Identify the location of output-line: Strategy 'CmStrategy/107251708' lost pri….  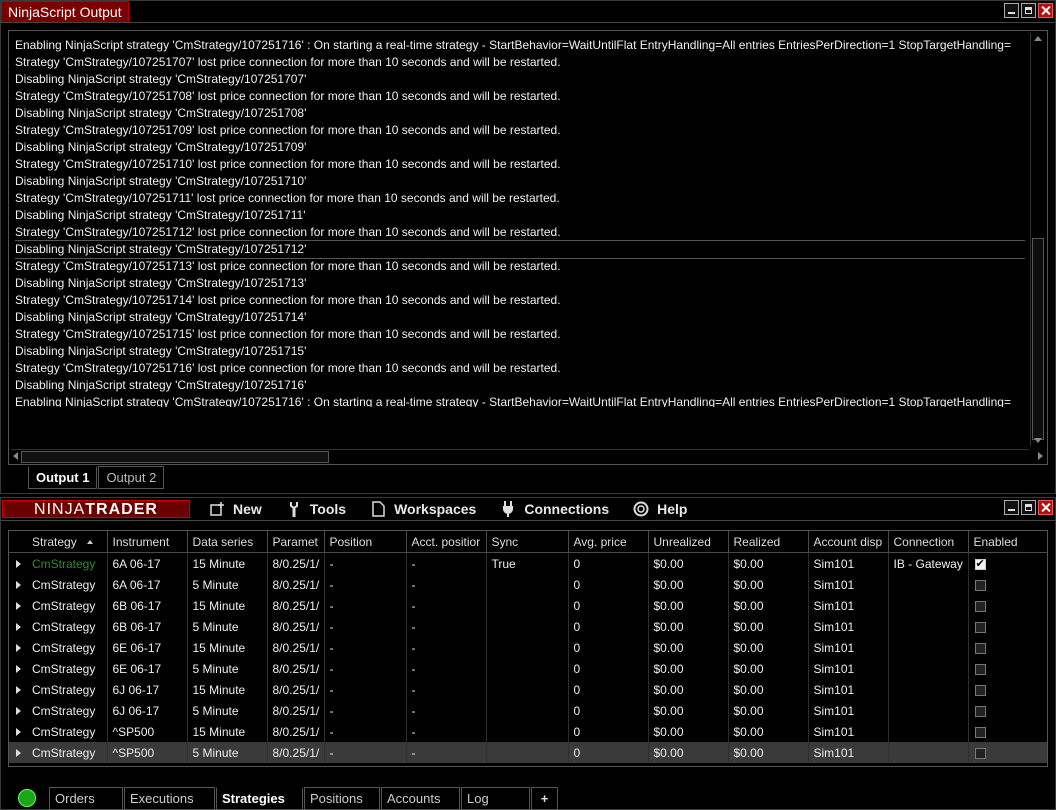
(520, 96).